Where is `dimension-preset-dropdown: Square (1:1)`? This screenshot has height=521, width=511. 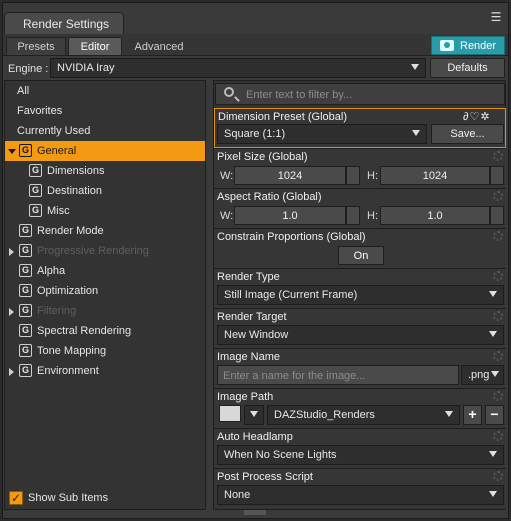
dimension-preset-dropdown: Square (1:1) is located at coordinates (322, 134).